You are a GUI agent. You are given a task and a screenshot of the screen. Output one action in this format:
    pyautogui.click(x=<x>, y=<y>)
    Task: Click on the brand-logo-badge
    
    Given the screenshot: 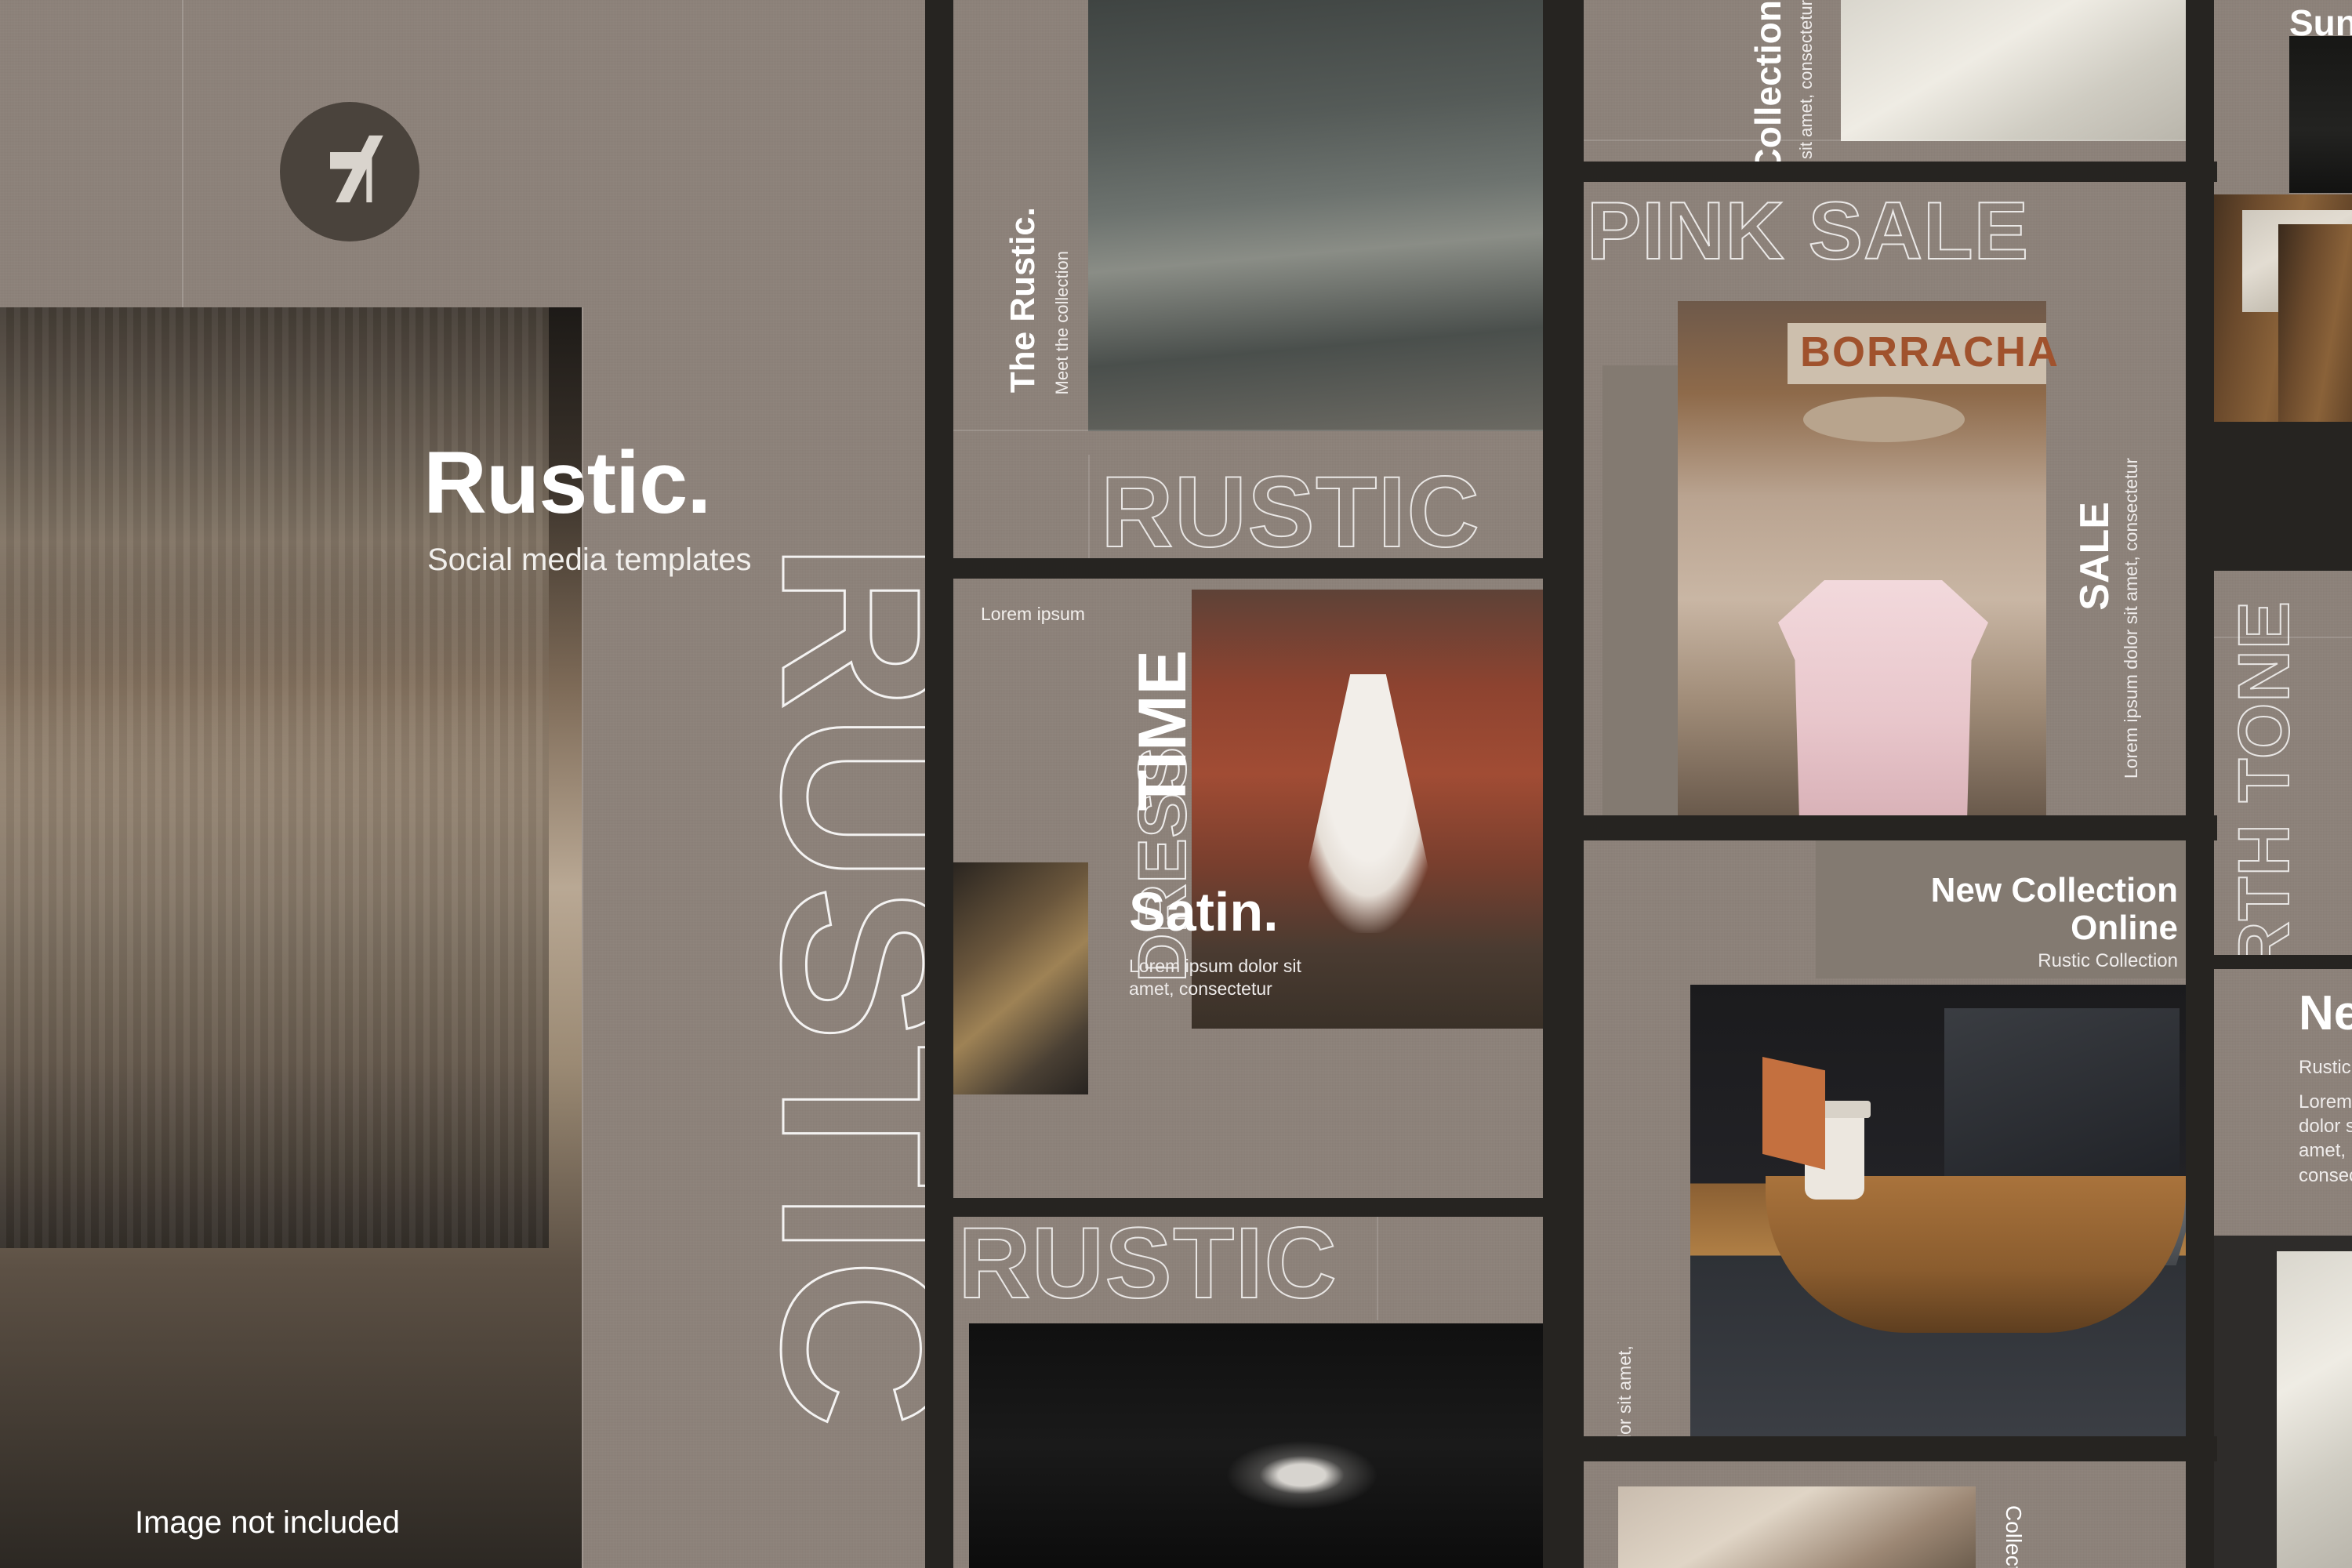 What is the action you would take?
    pyautogui.click(x=349, y=171)
    